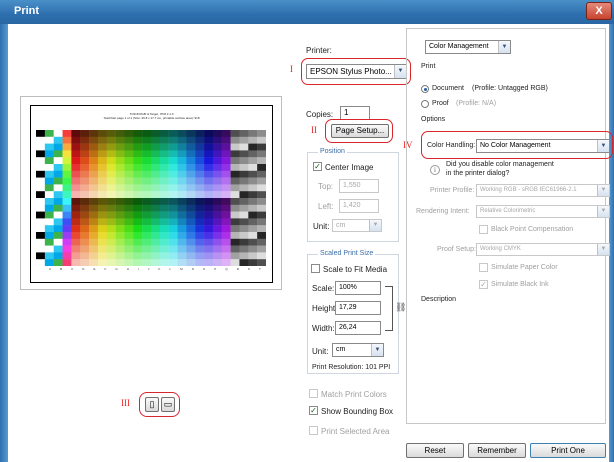 The width and height of the screenshot is (614, 462). Describe the element at coordinates (356, 71) in the screenshot. I see `printer-select: EPSON Stylus Photo... ▼` at that location.